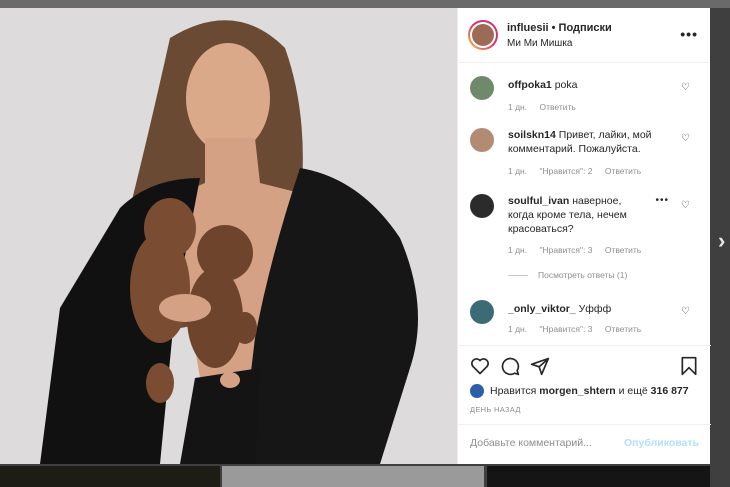  Describe the element at coordinates (538, 201) in the screenshot. I see `comment-username: soulful_ivan` at that location.